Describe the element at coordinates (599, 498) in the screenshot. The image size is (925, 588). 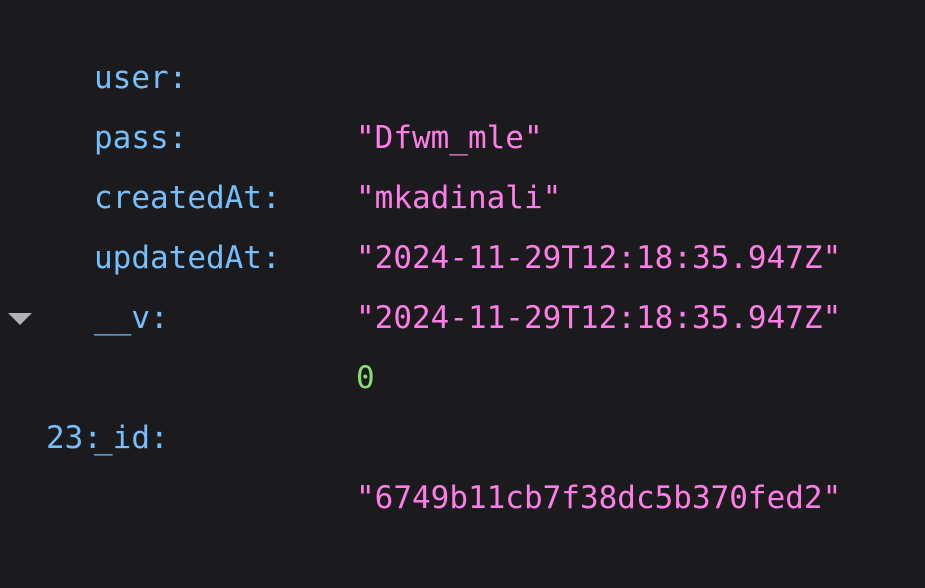
I see `property-value: "6749b11cb7f38dc5b370fed2"` at that location.